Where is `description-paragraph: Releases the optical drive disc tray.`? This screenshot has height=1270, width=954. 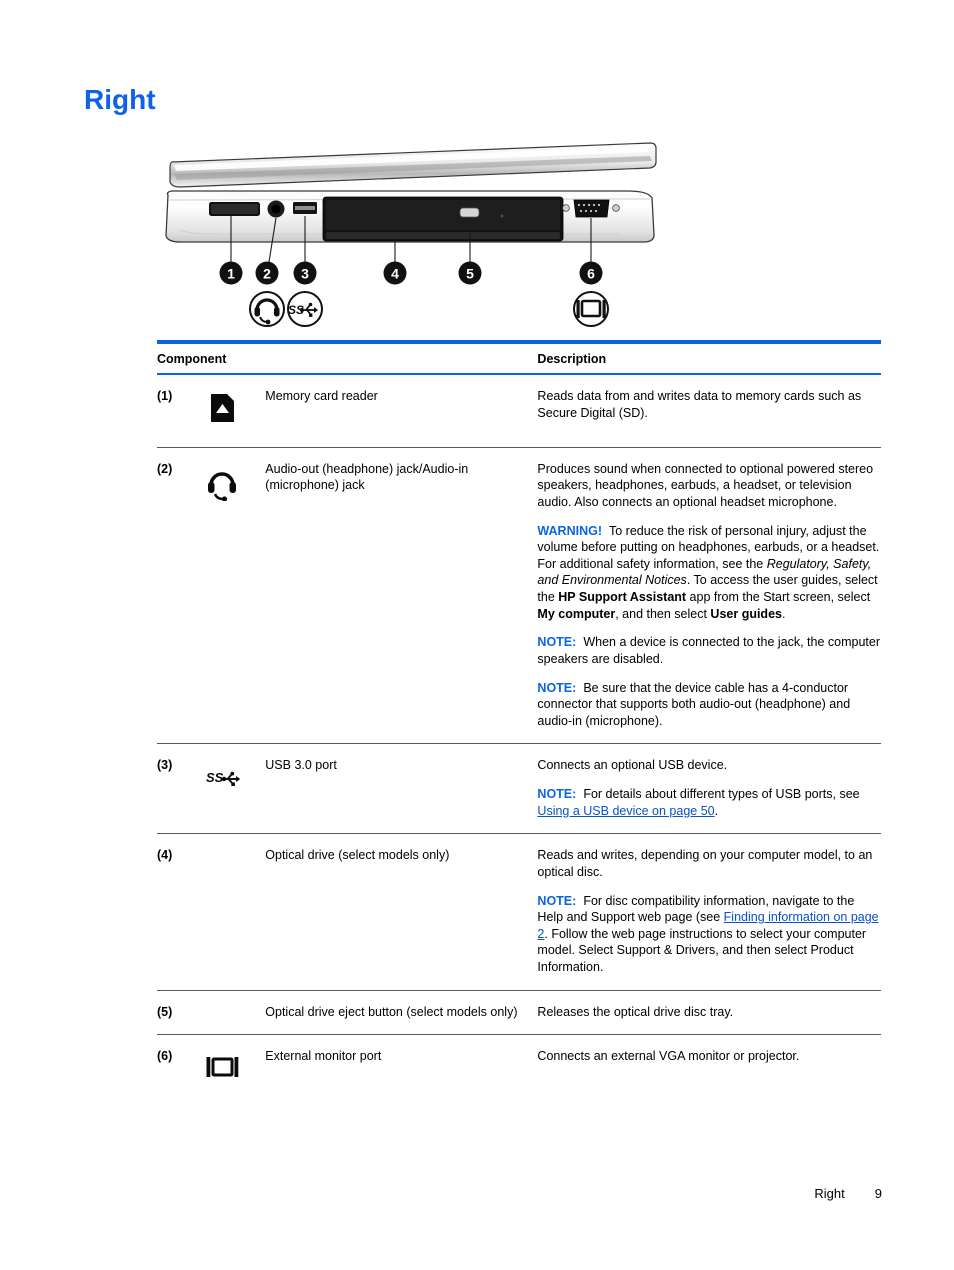 description-paragraph: Releases the optical drive disc tray. is located at coordinates (709, 1012).